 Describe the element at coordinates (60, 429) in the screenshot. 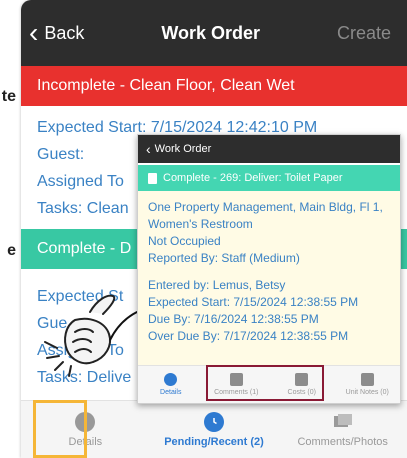

I see `details-highlight-box` at that location.